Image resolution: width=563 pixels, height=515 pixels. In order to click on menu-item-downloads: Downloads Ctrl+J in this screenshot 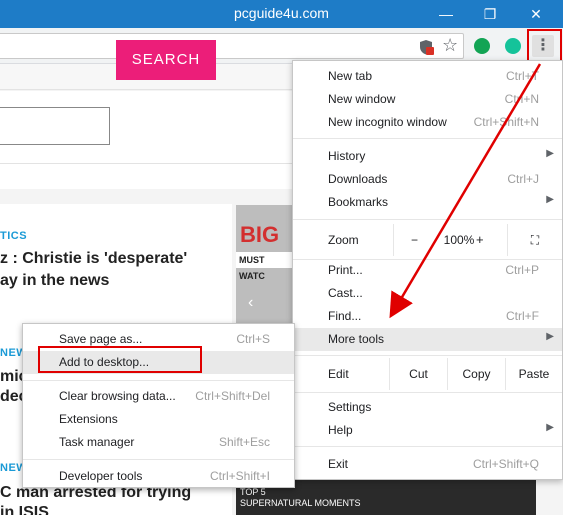, I will do `click(427, 179)`.